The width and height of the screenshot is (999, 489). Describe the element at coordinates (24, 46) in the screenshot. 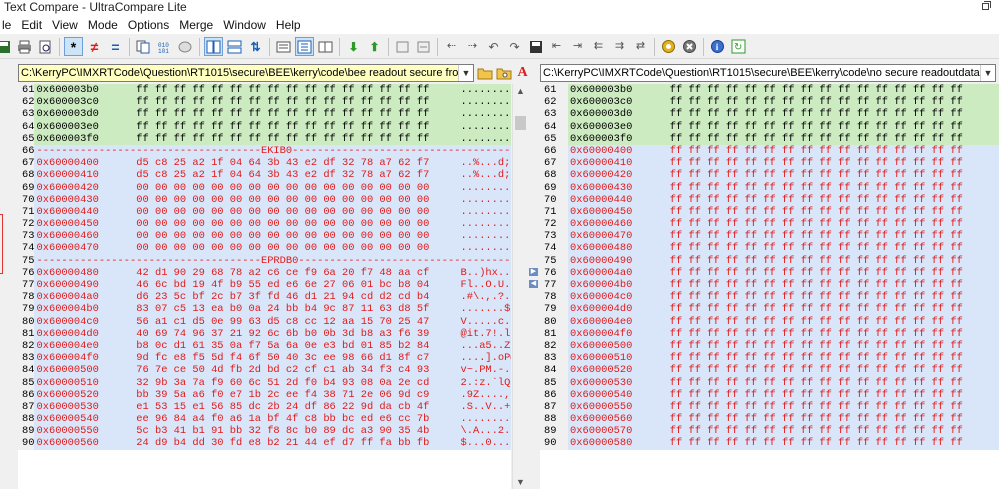

I see `print-icon` at that location.